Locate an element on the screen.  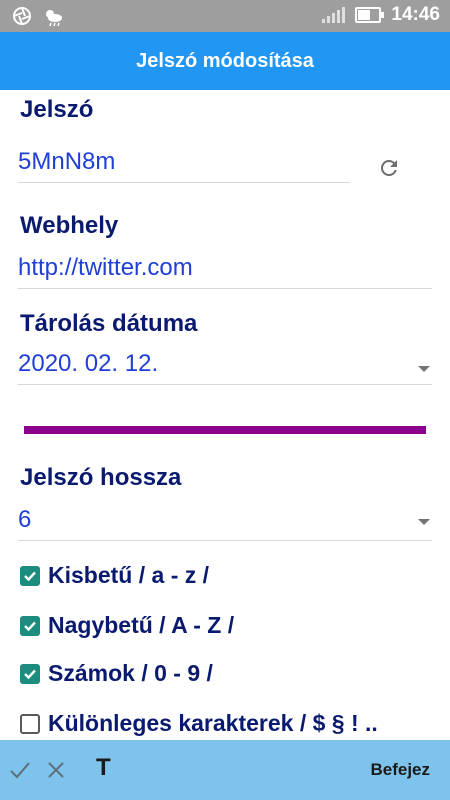
website-input: http://twitter.com is located at coordinates (225, 271).